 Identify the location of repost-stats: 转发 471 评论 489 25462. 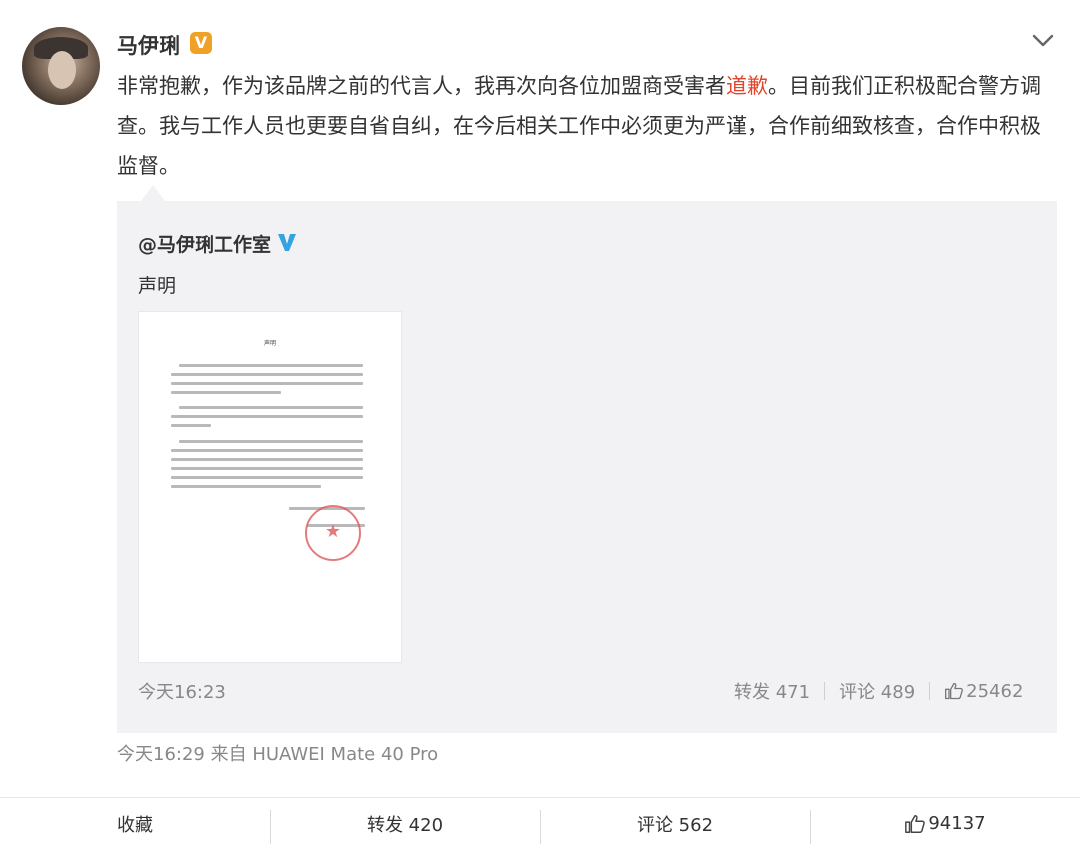
(878, 691).